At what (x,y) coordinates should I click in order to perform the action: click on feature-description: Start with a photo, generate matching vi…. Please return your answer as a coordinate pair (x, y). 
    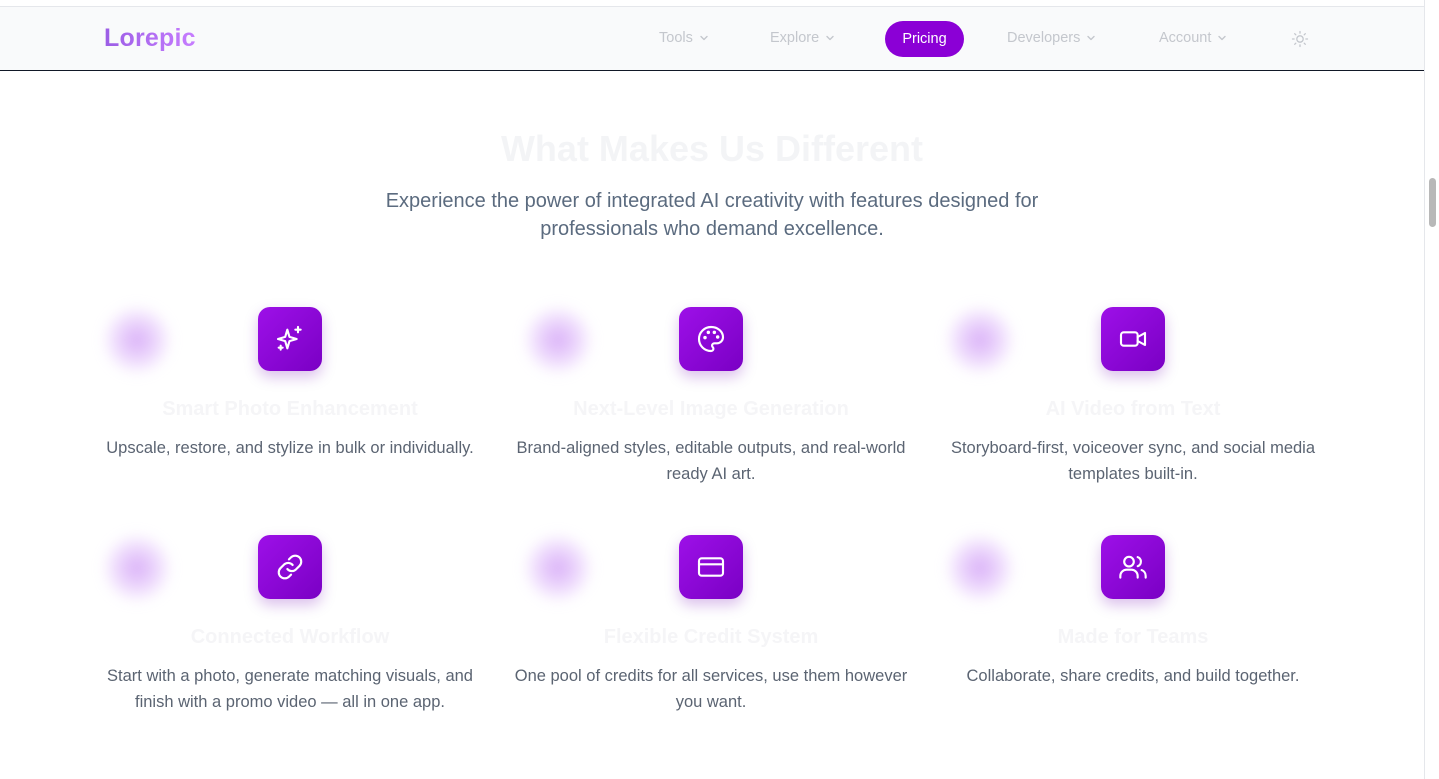
    Looking at the image, I should click on (290, 689).